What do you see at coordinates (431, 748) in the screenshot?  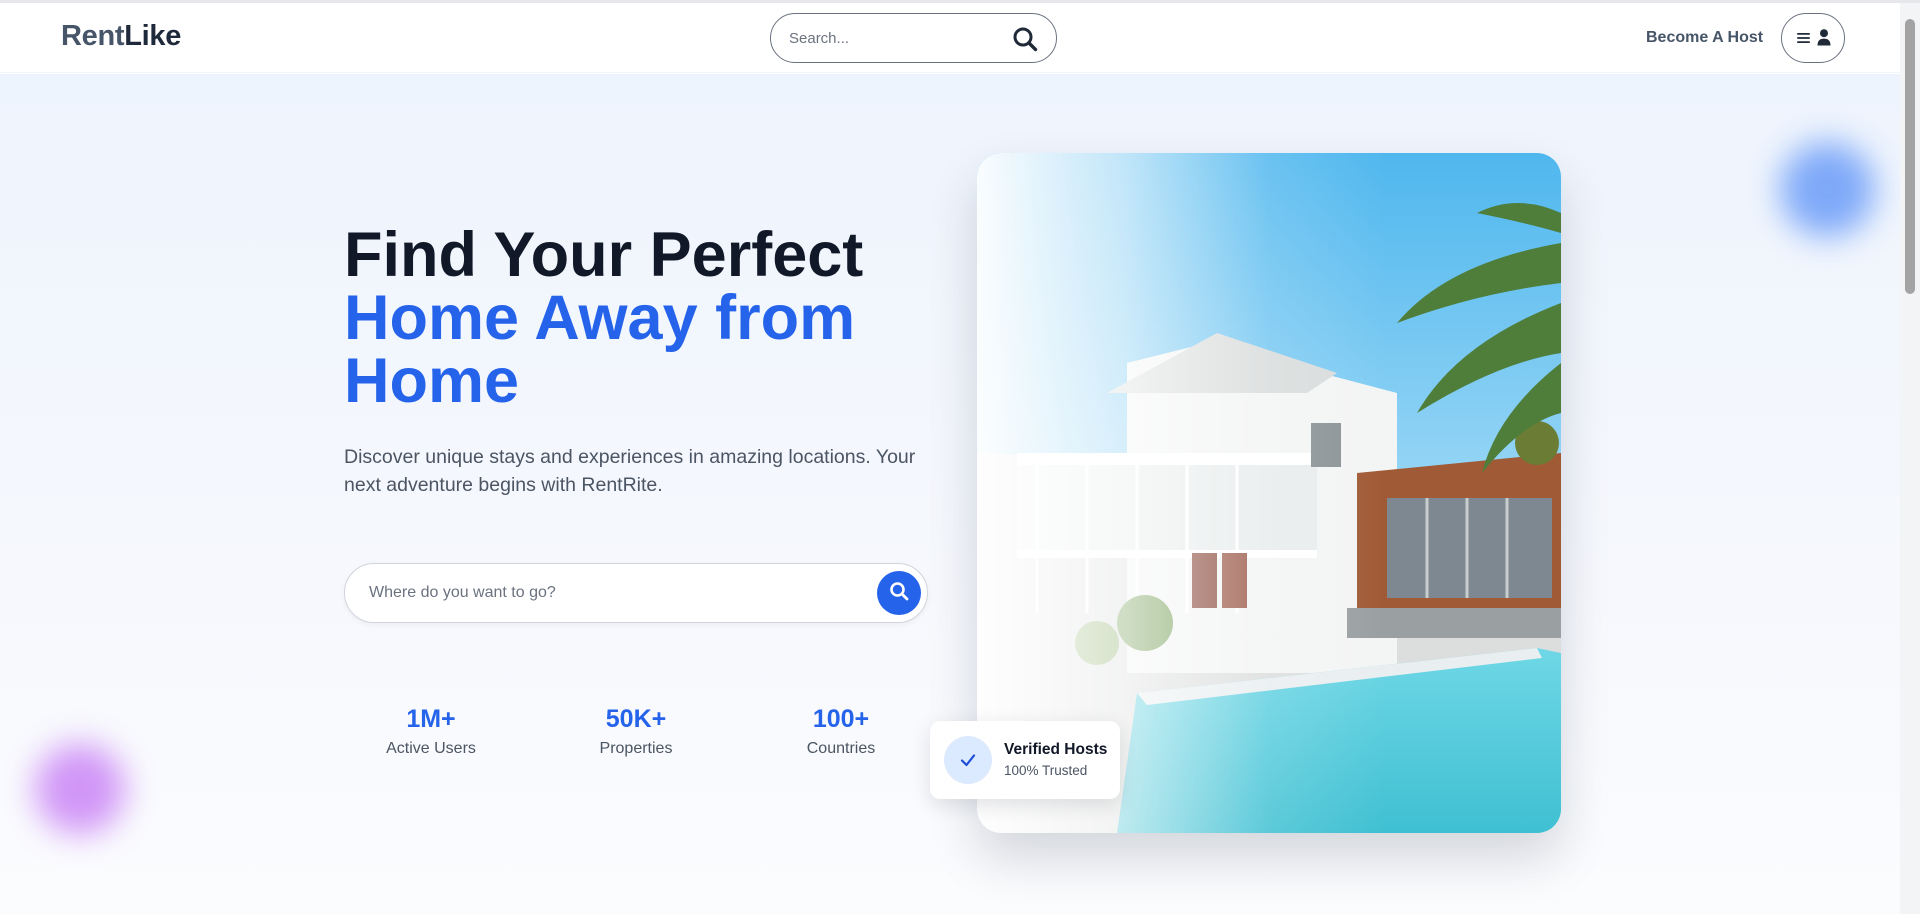 I see `stat-label: Active Users` at bounding box center [431, 748].